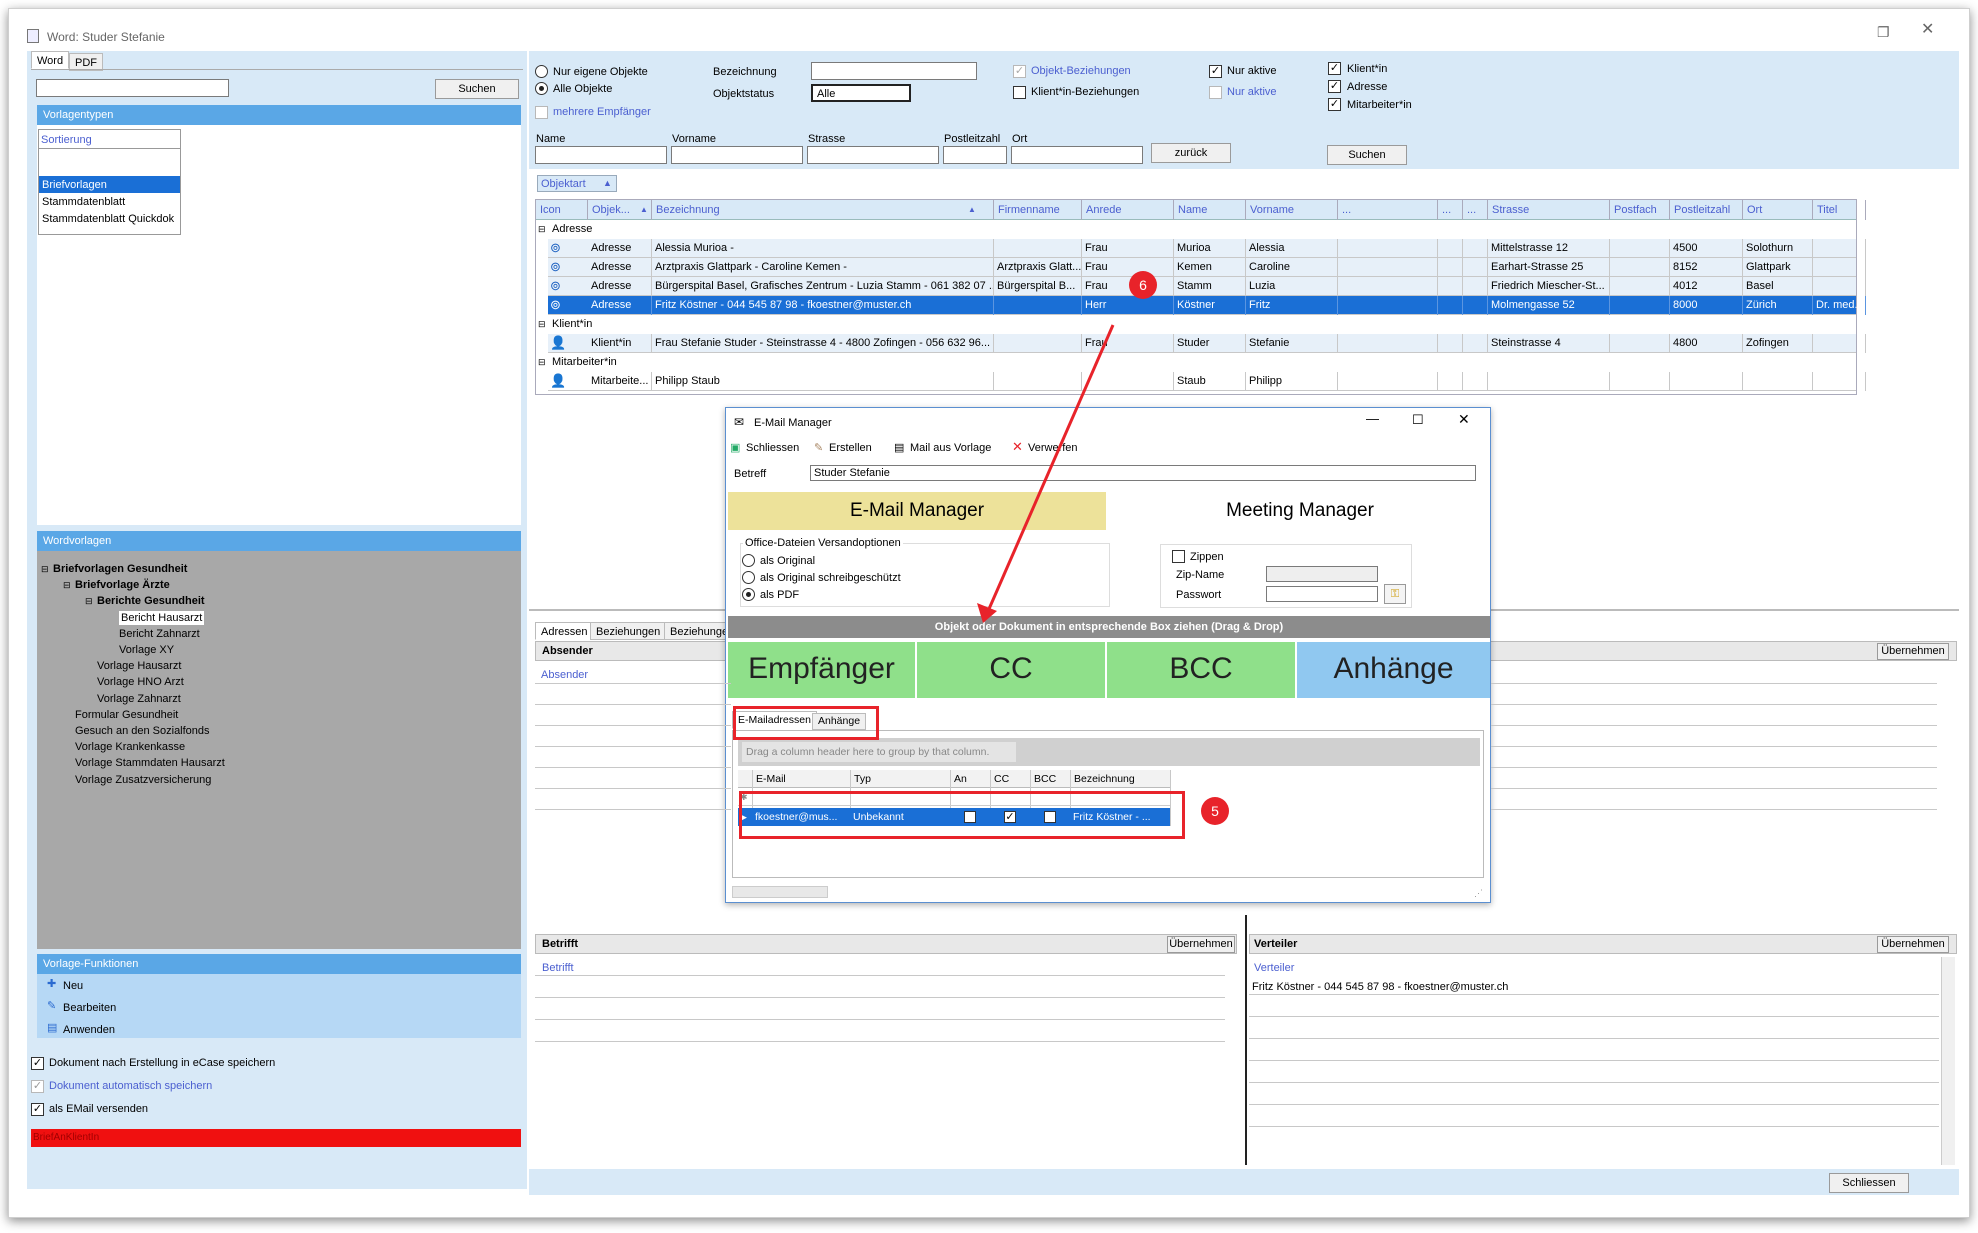 The width and height of the screenshot is (1978, 1233). I want to click on tree-item: Briefvorlagen Gesundheit, so click(120, 569).